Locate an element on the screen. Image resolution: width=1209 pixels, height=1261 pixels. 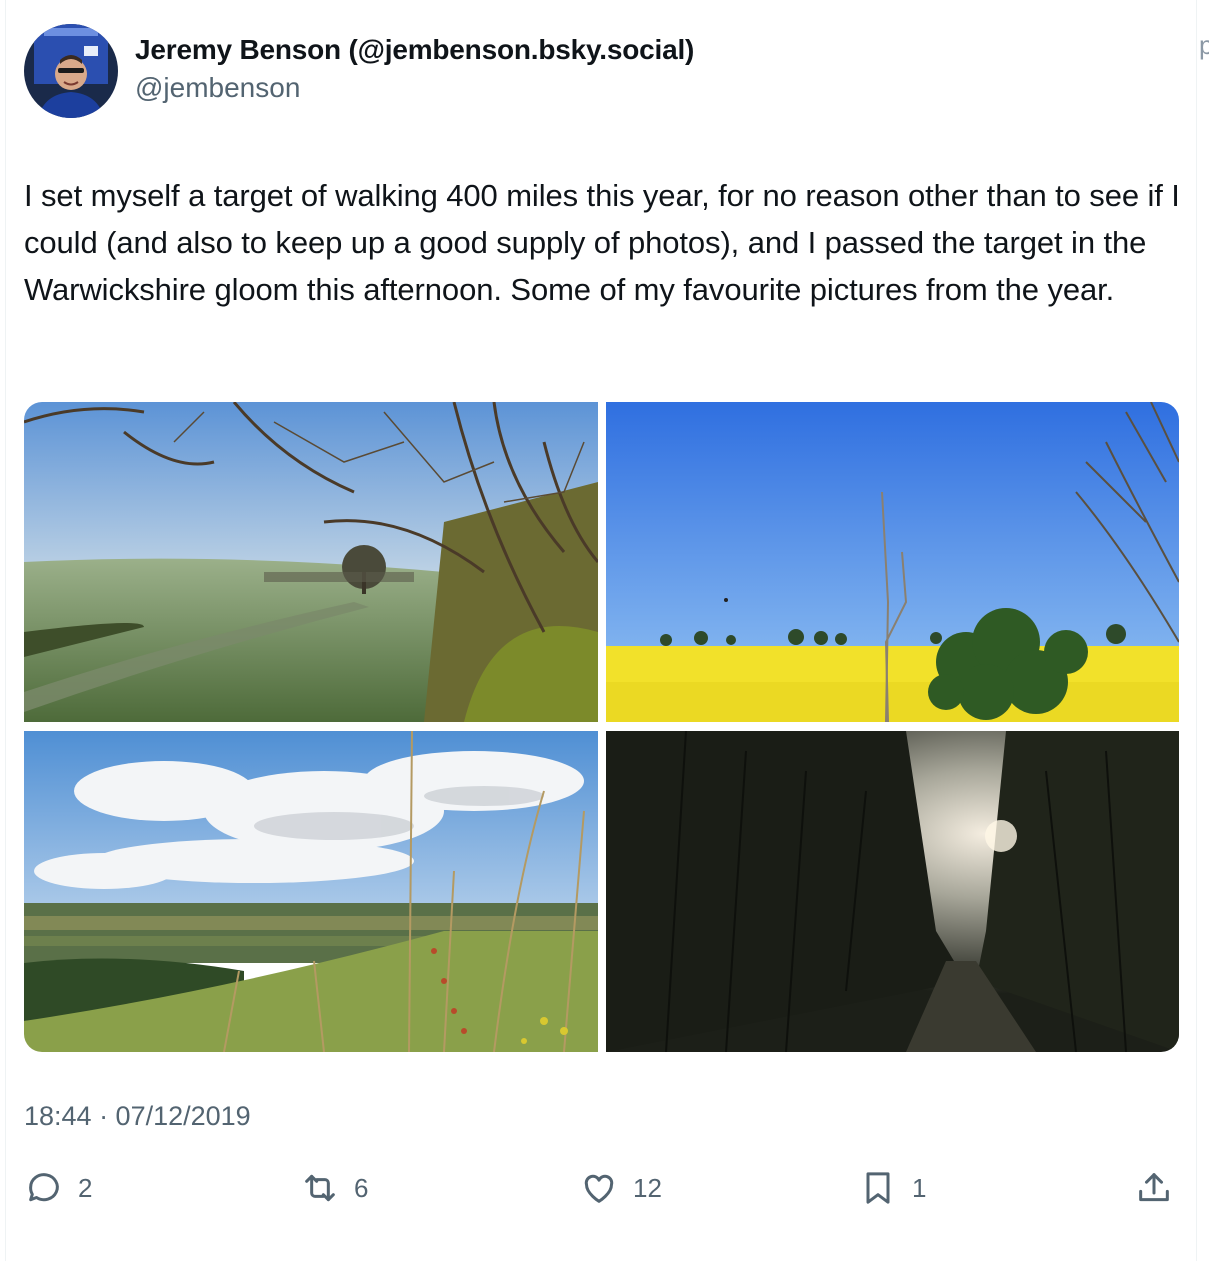
photo-cloudy-valley is located at coordinates (311, 891).